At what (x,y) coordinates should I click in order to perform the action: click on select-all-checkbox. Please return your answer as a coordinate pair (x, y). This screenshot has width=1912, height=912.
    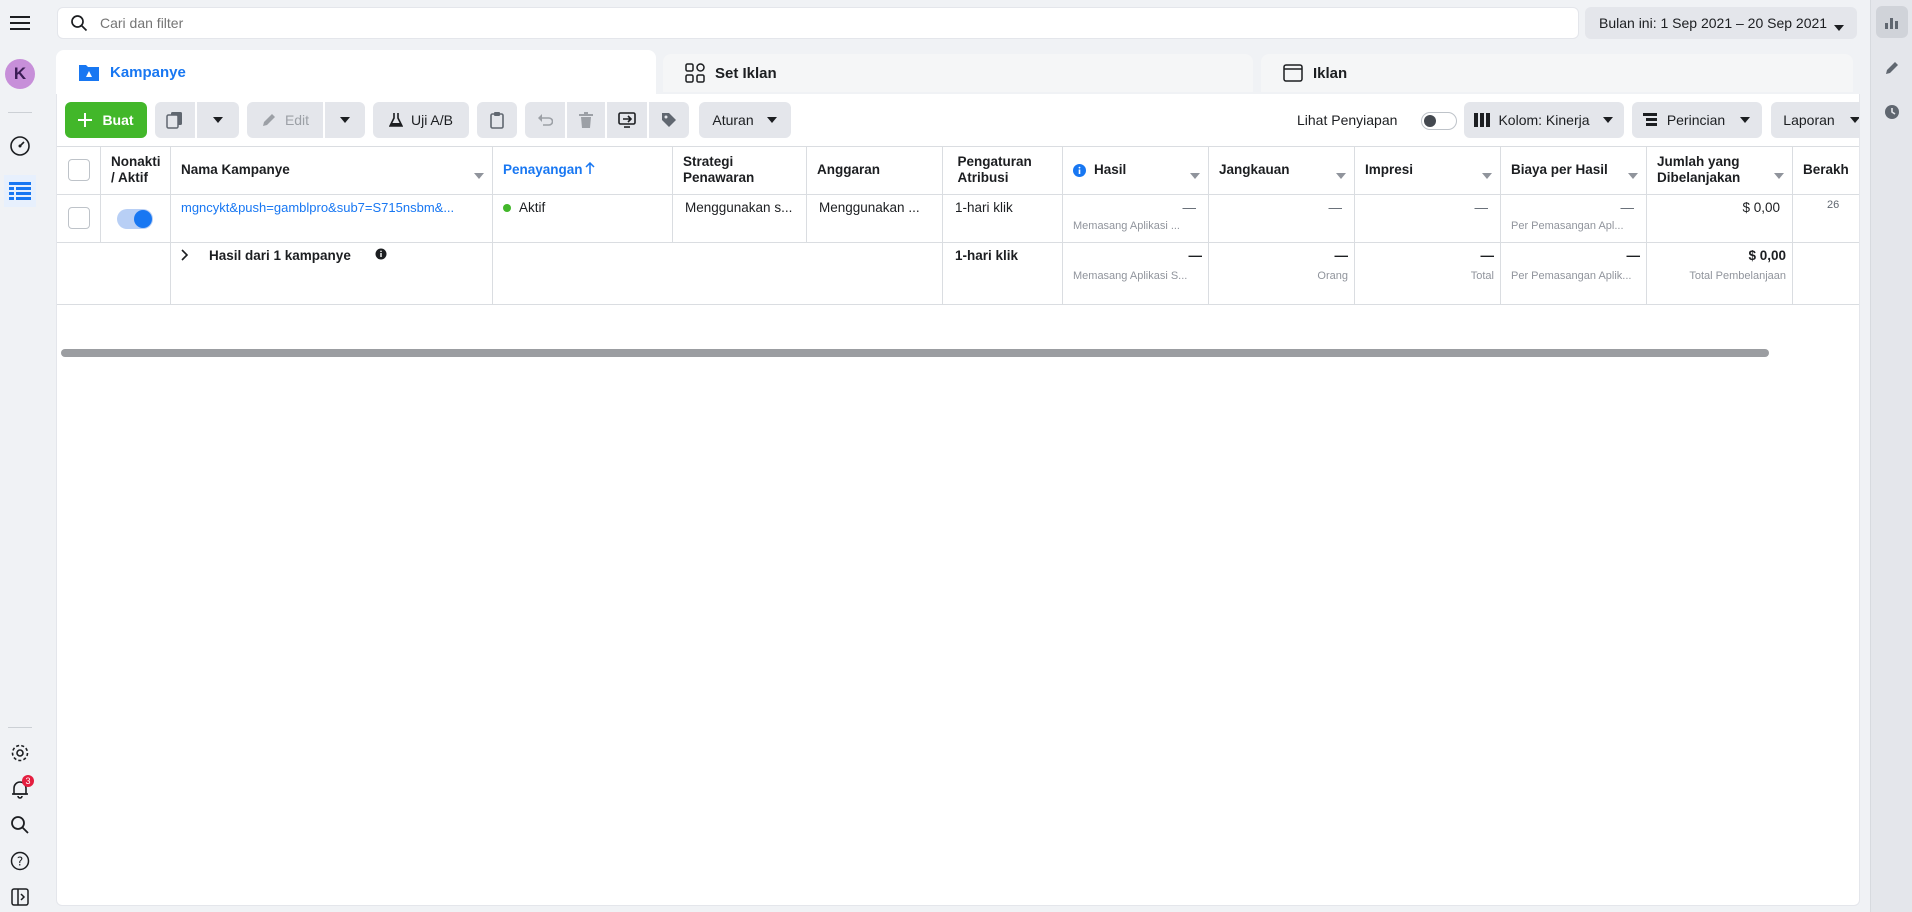
    Looking at the image, I should click on (78, 170).